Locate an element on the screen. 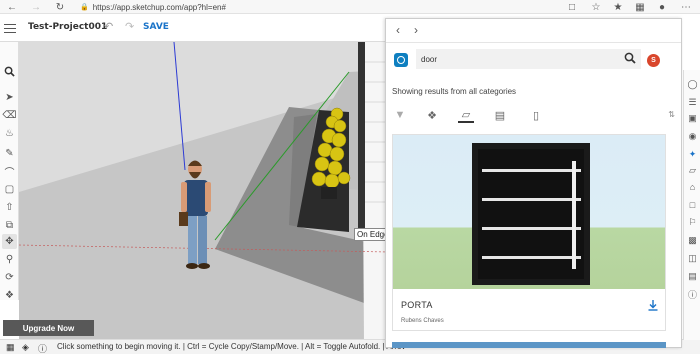  catalogs-filter-icon: ▯ is located at coordinates (536, 115).